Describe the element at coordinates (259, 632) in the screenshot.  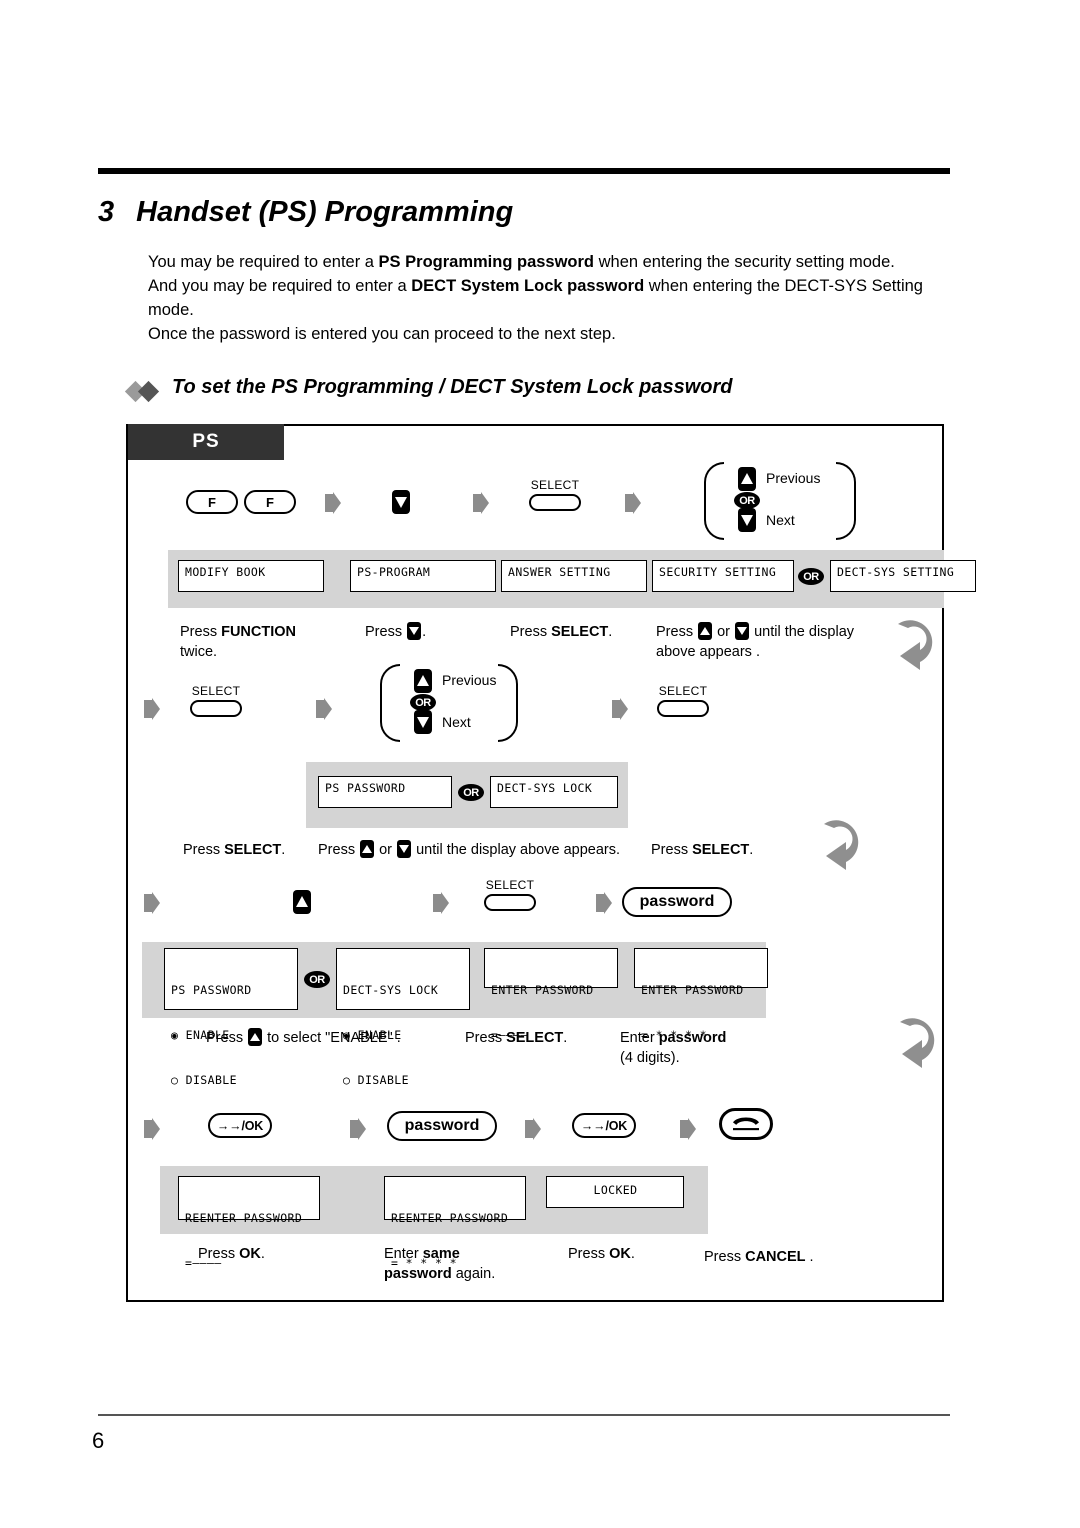
I see `caption-r1-1-strong: FUNCTION` at that location.